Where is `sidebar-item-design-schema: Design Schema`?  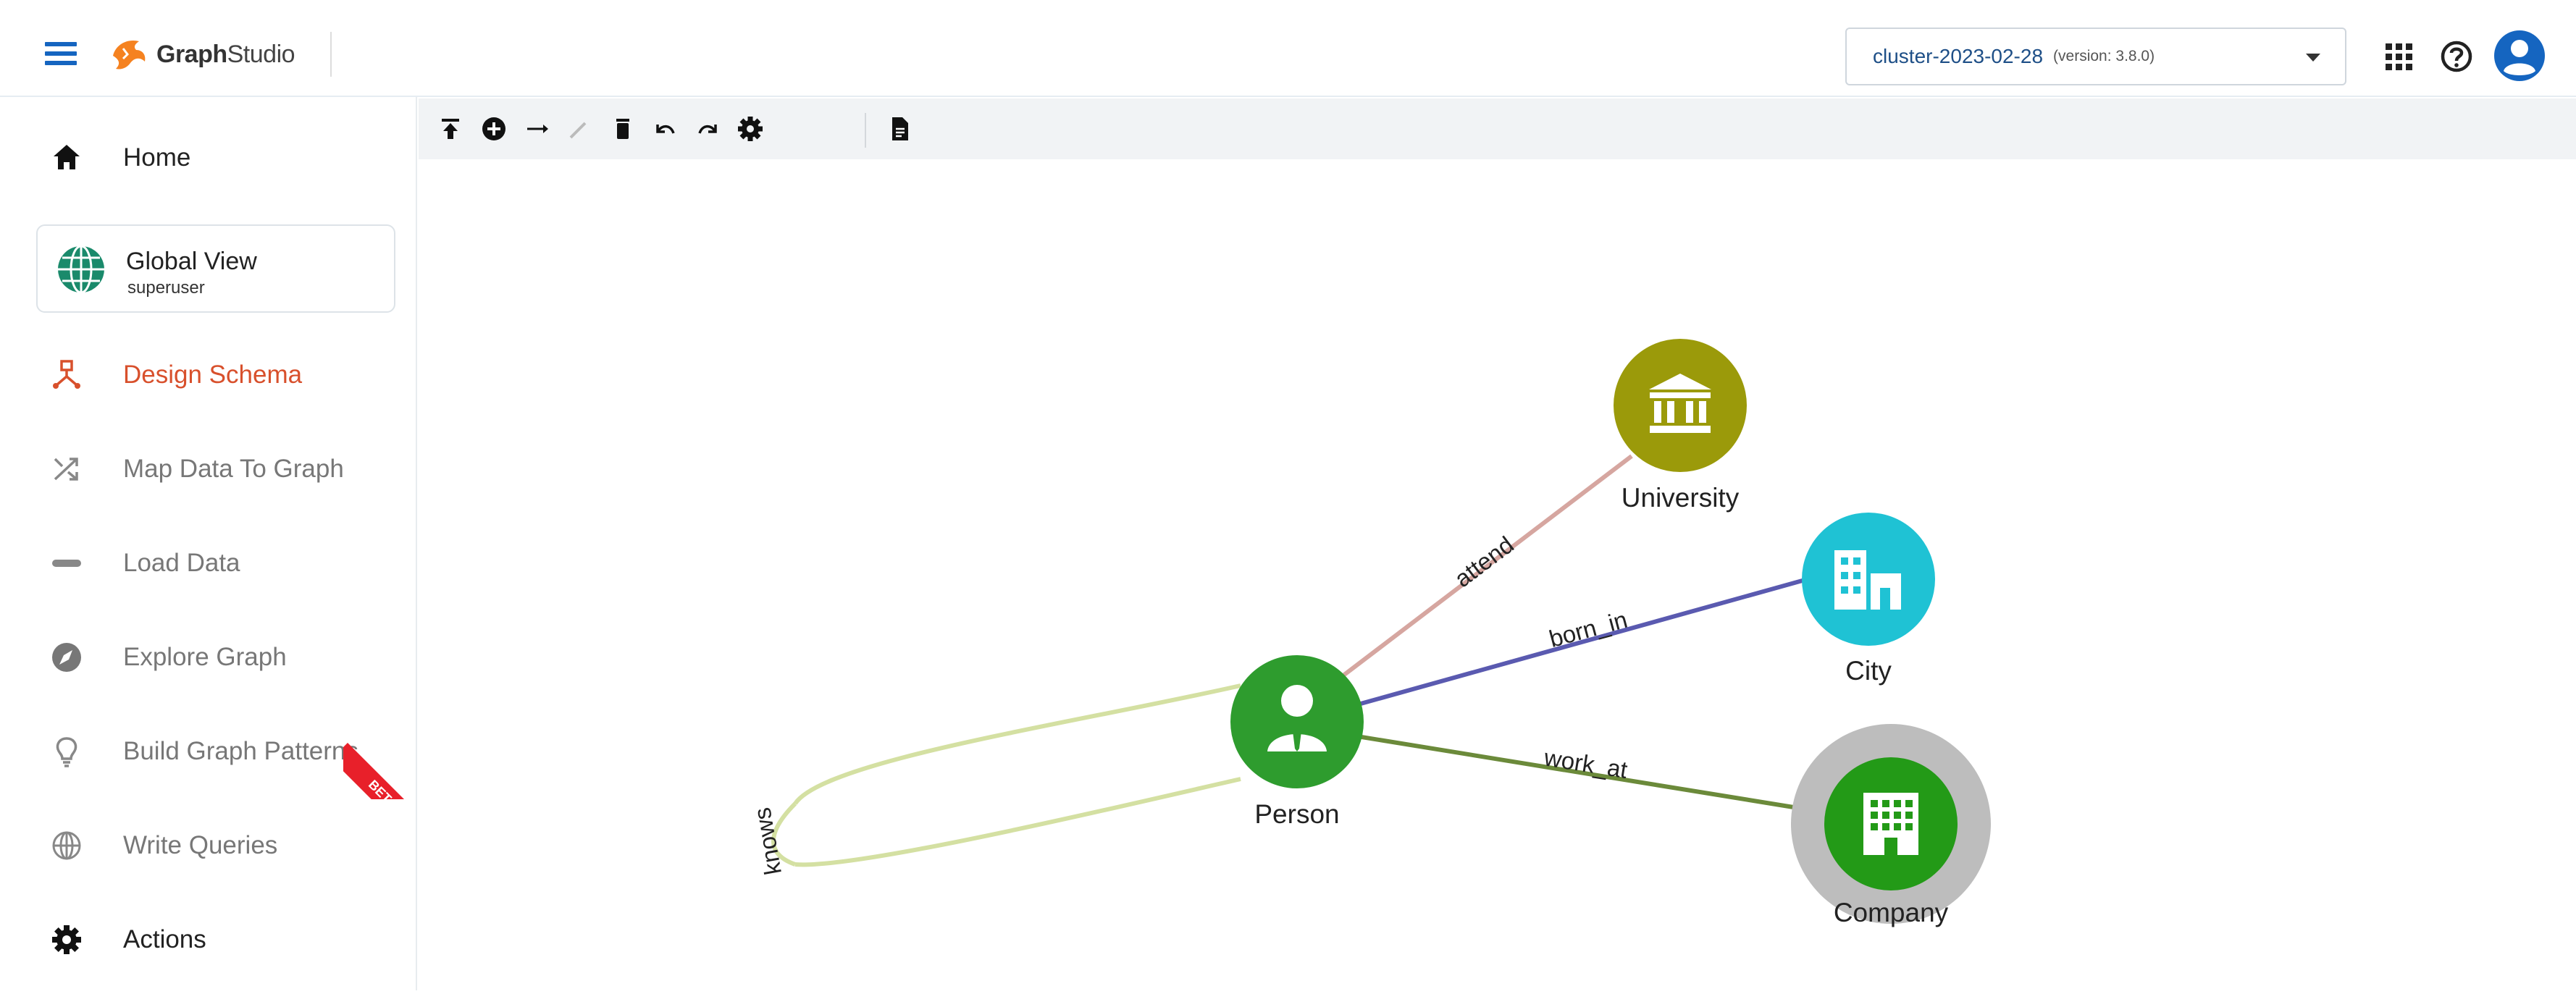 sidebar-item-design-schema: Design Schema is located at coordinates (208, 375).